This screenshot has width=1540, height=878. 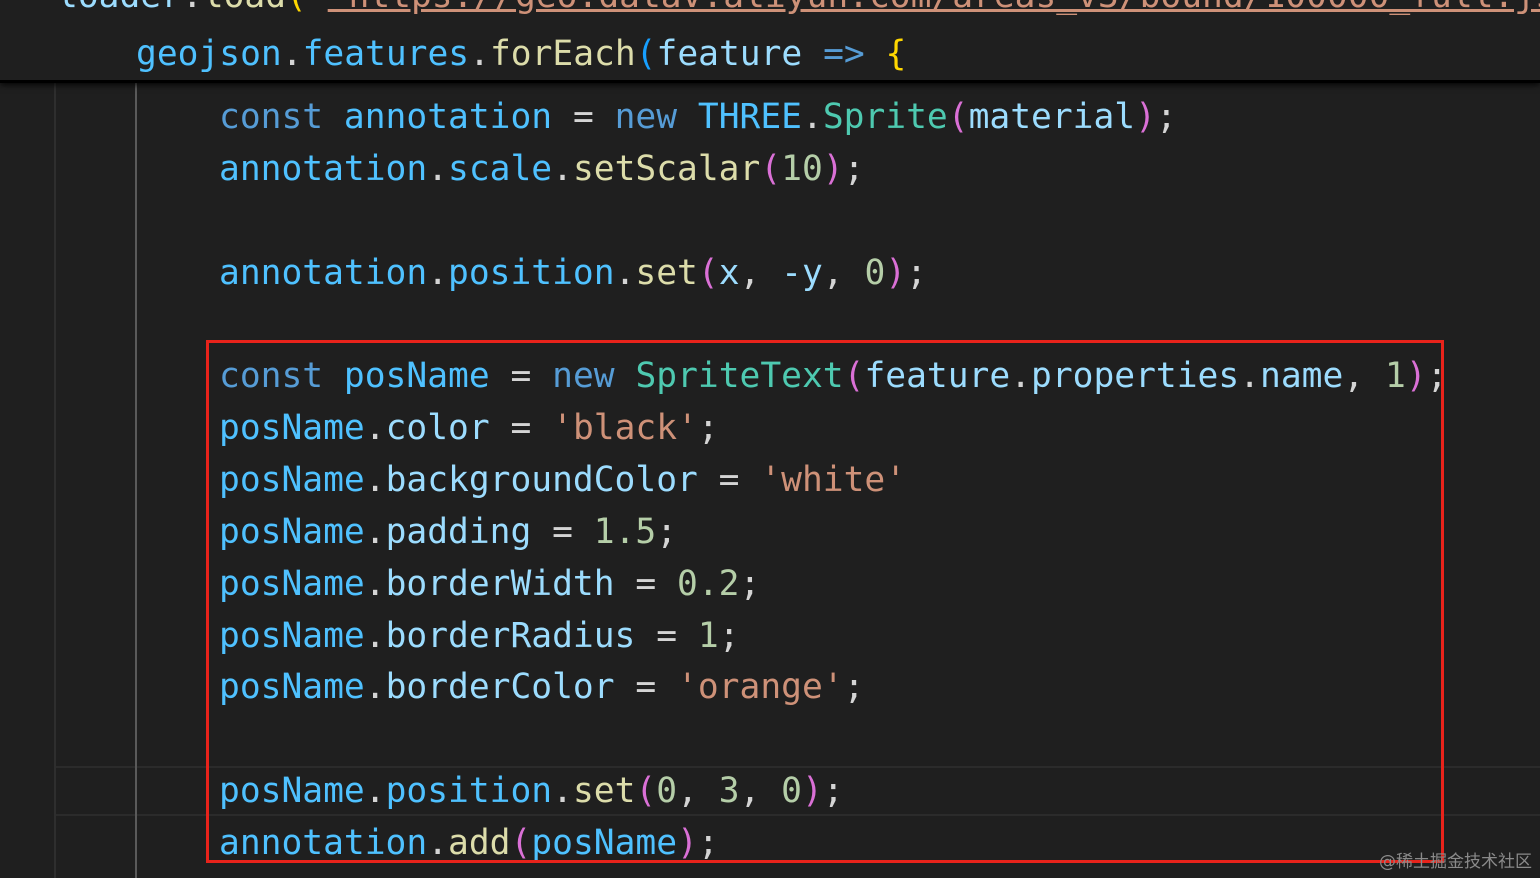 I want to click on watermark: @稀土掘金技术社区, so click(x=1455, y=862).